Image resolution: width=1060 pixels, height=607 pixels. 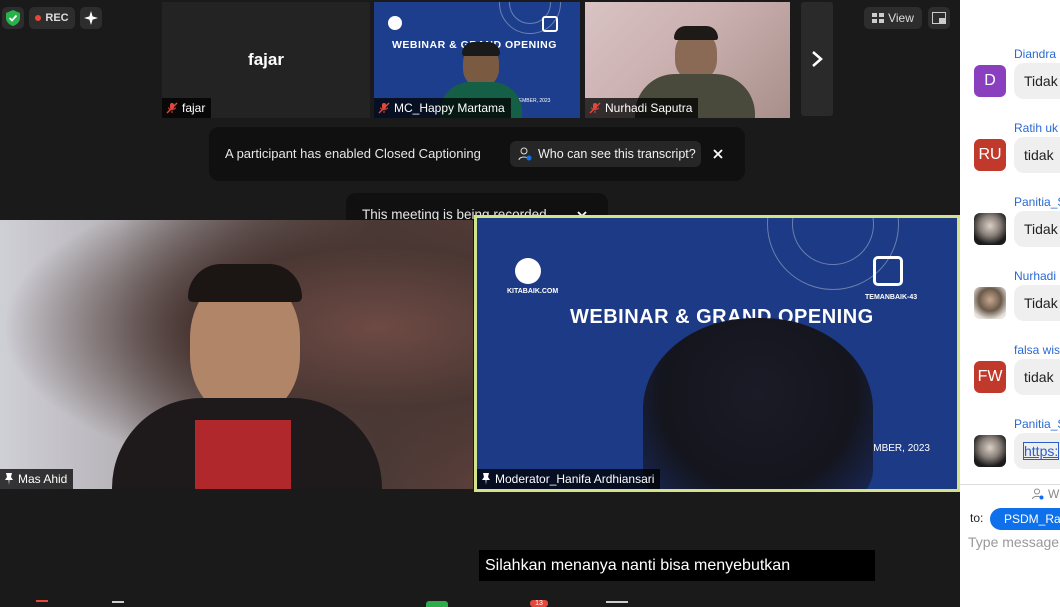 What do you see at coordinates (91, 18) in the screenshot?
I see `ai-companion-icon` at bounding box center [91, 18].